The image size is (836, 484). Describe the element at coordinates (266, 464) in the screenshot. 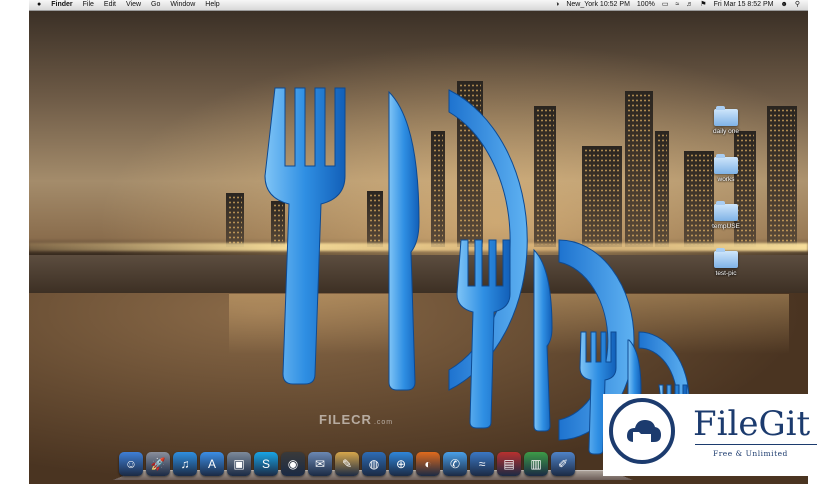

I see `dock-skype-icon: S` at that location.